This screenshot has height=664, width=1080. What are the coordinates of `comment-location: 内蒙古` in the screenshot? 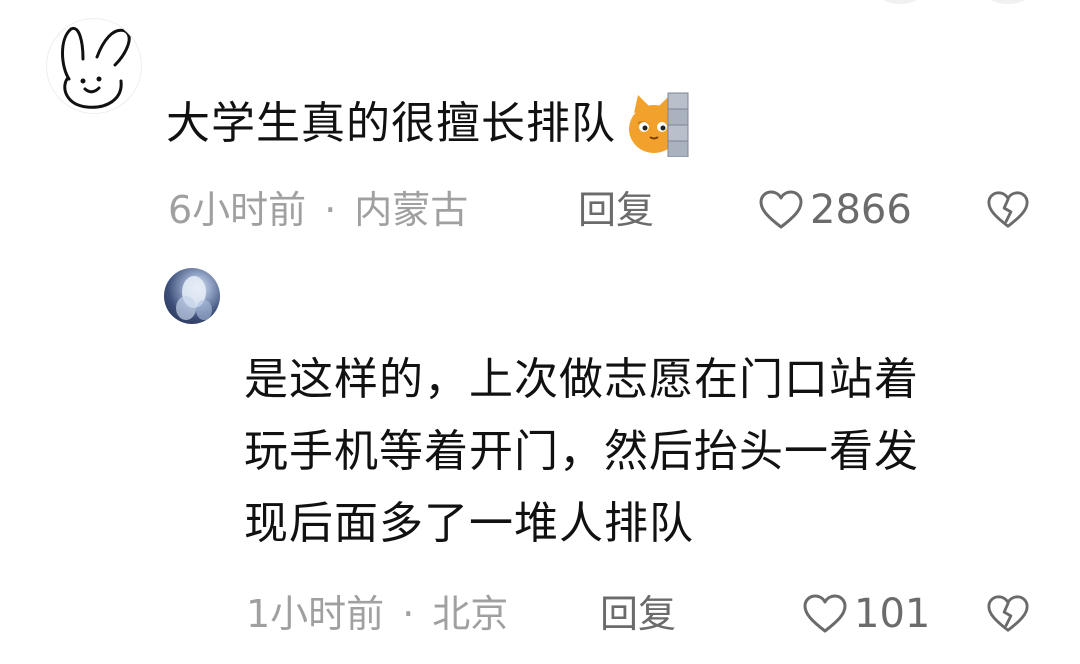 It's located at (411, 210).